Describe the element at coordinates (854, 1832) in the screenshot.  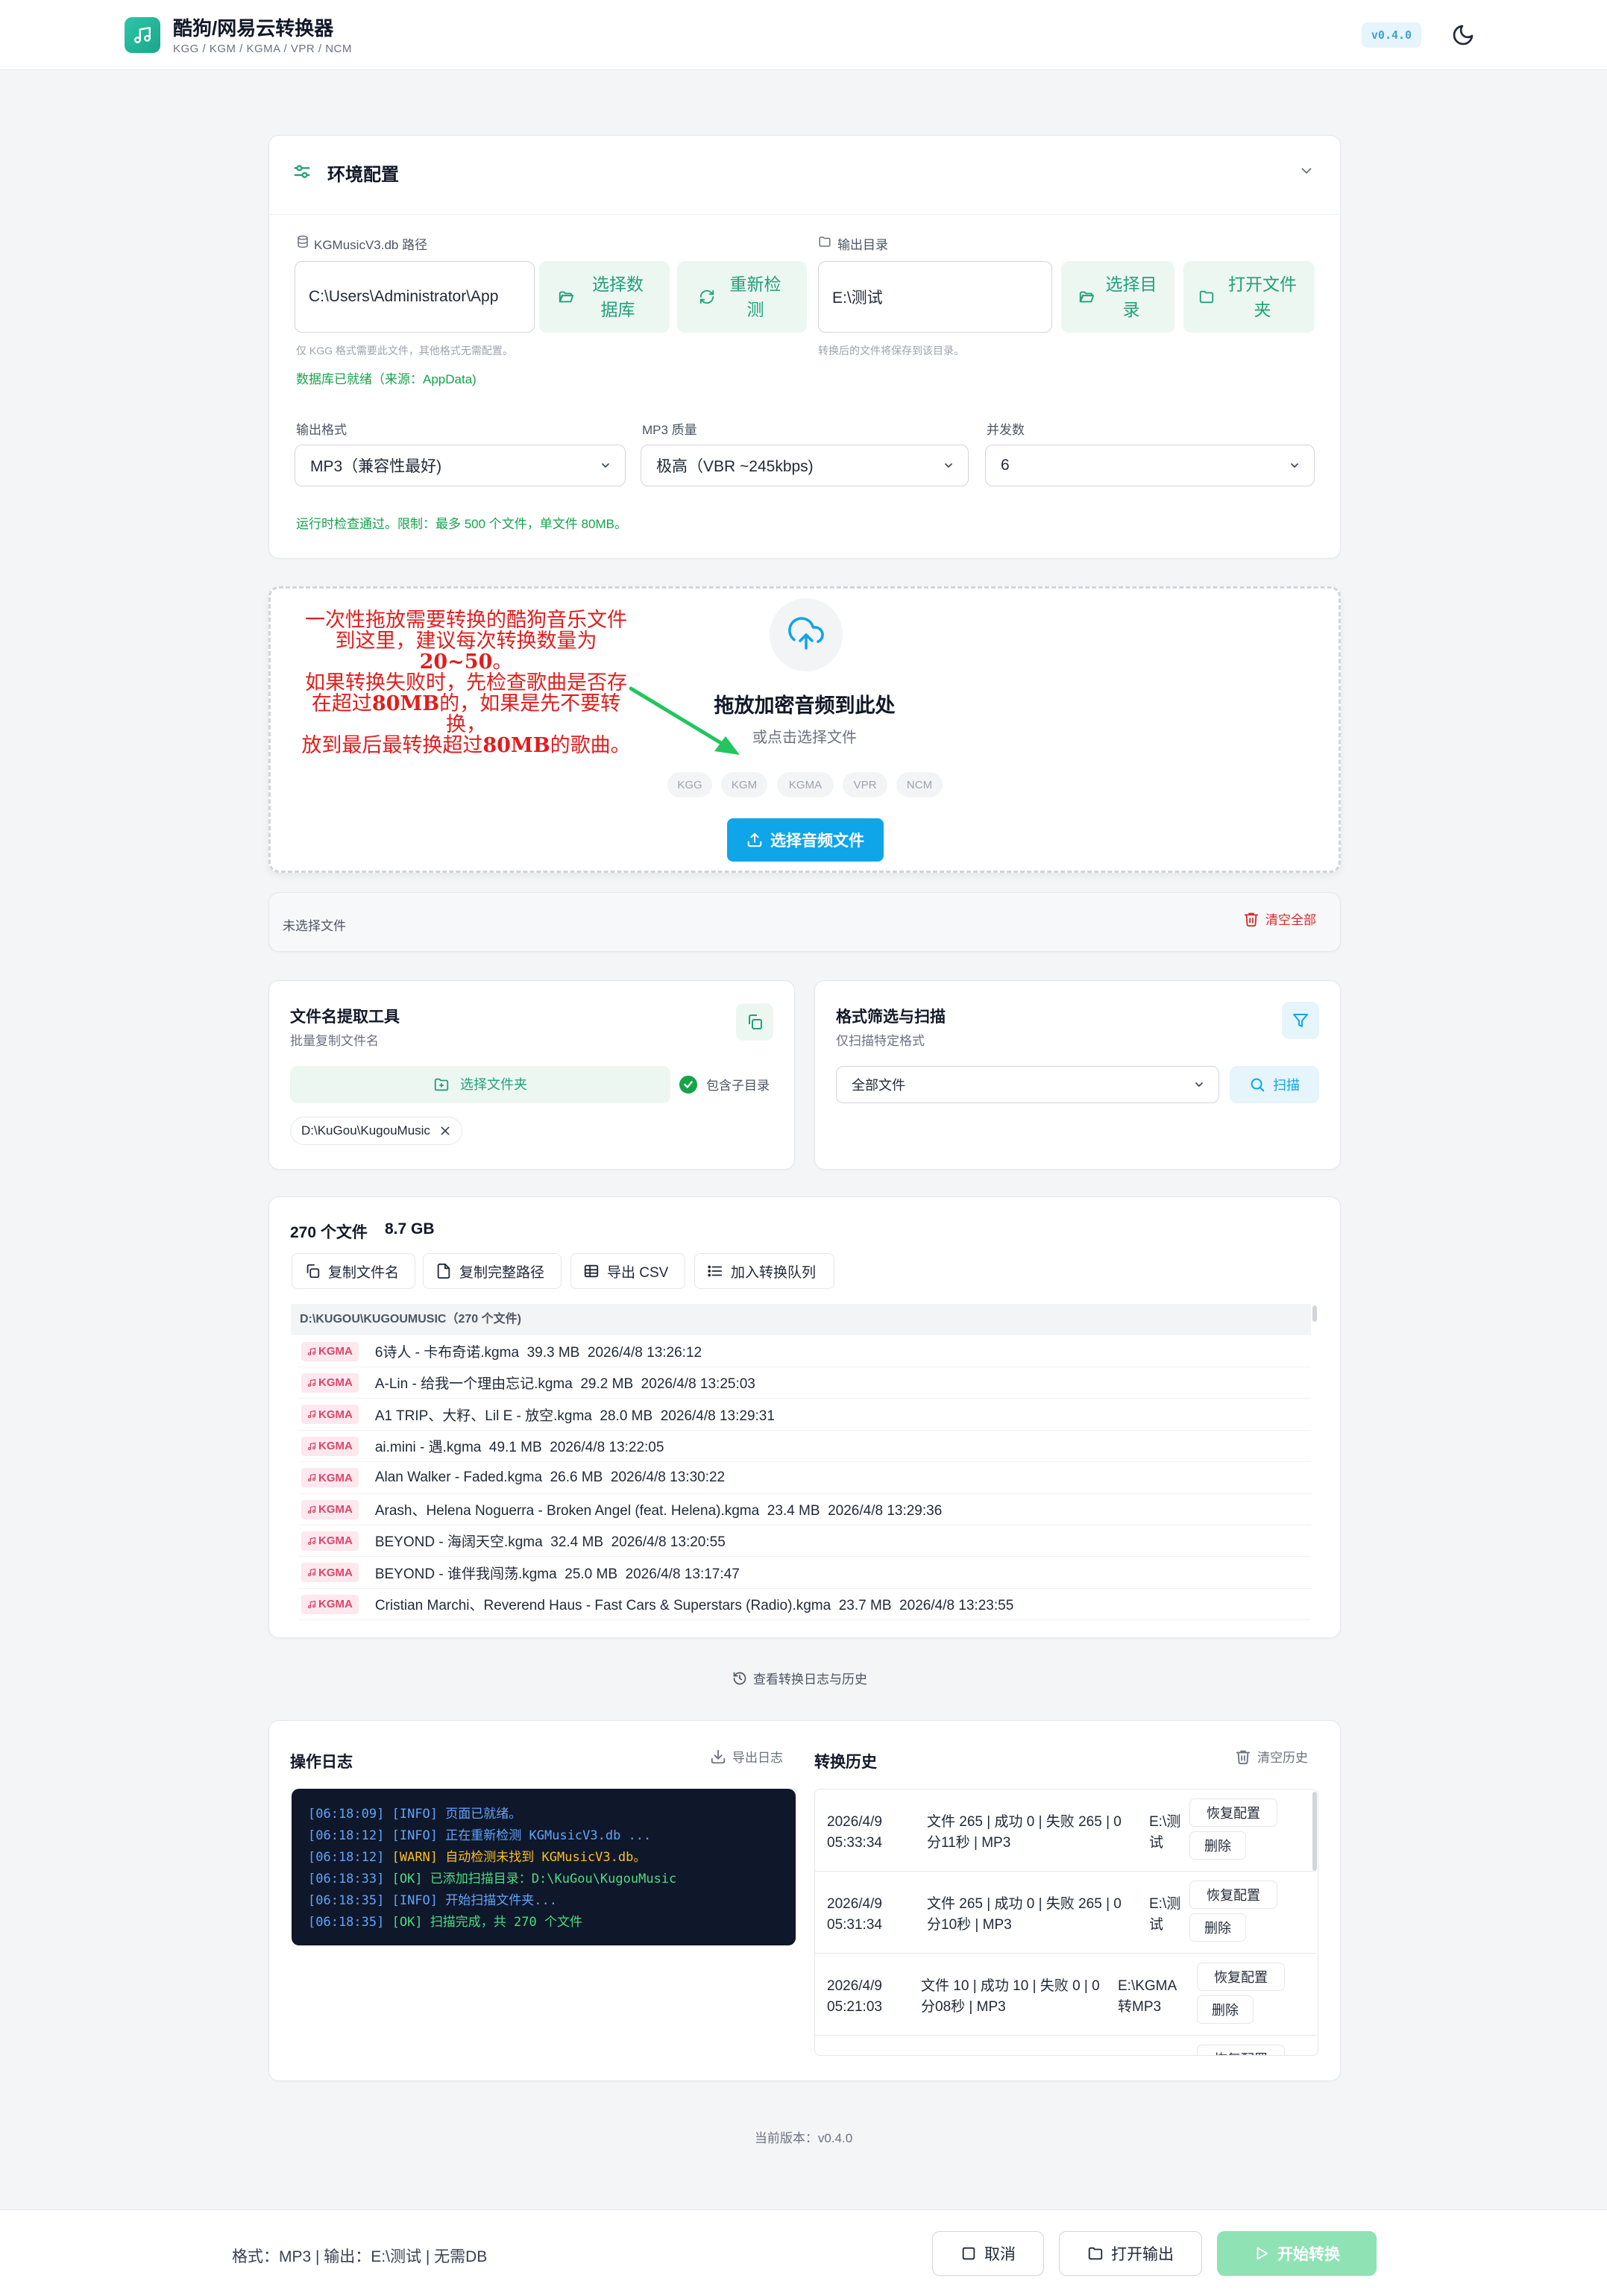
I see `history-date: 2026/4/9 05:33:34` at that location.